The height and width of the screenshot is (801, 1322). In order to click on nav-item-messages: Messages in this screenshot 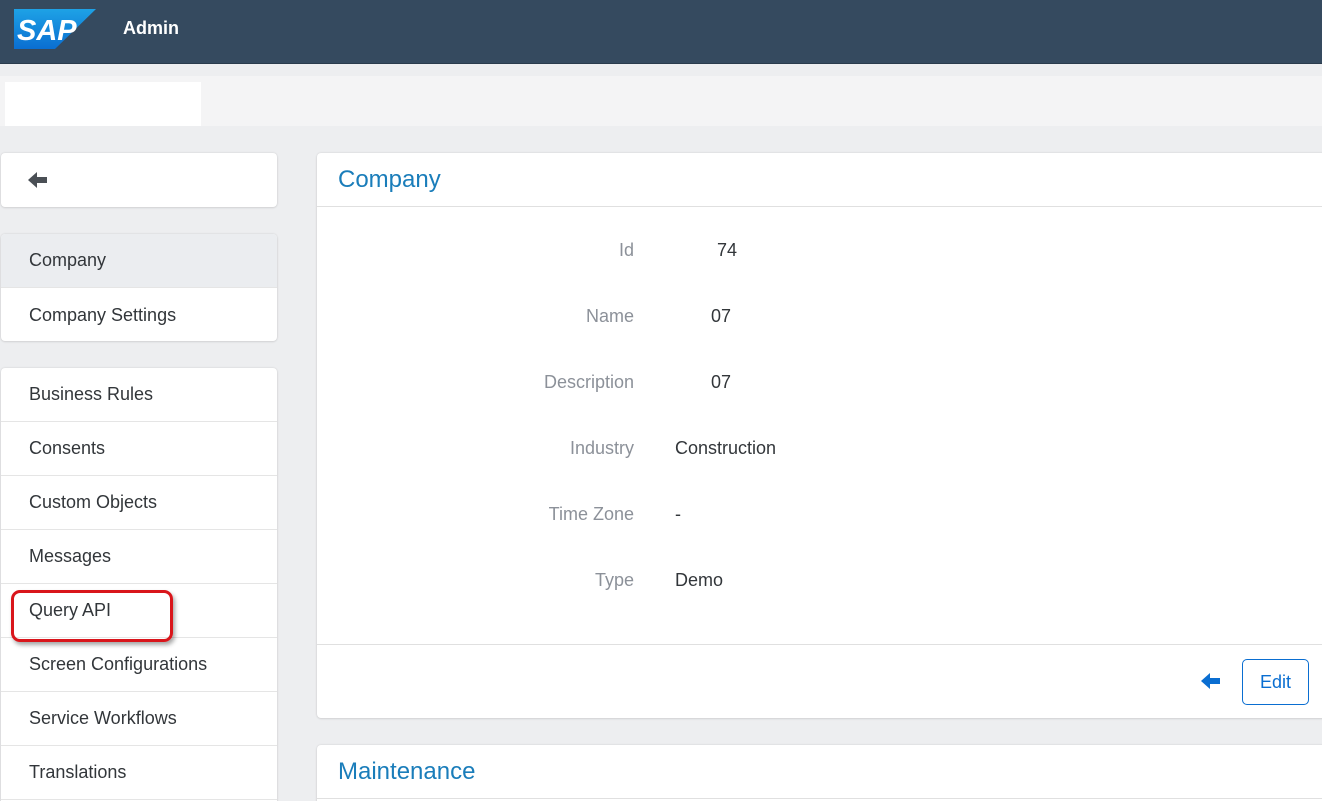, I will do `click(139, 557)`.